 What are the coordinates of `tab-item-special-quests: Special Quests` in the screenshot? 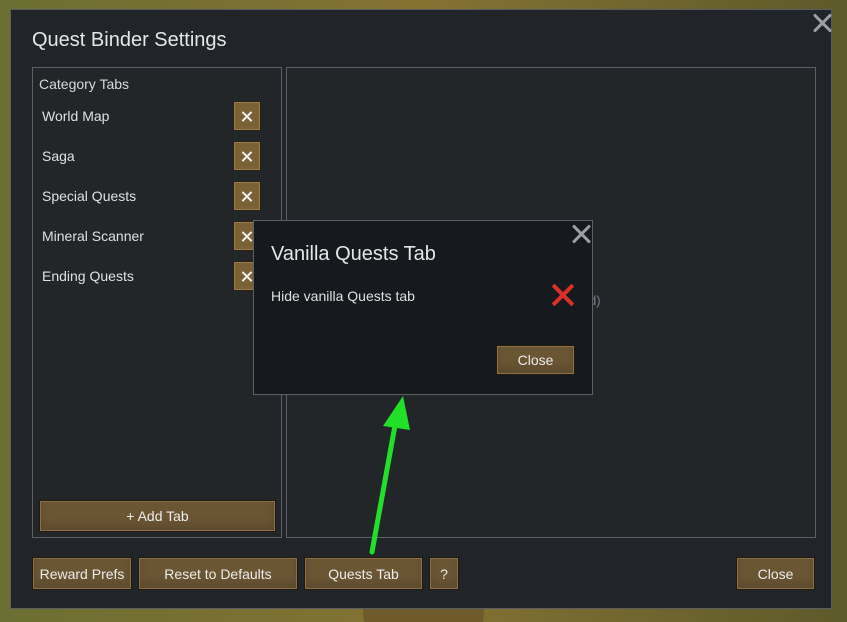 It's located at (152, 197).